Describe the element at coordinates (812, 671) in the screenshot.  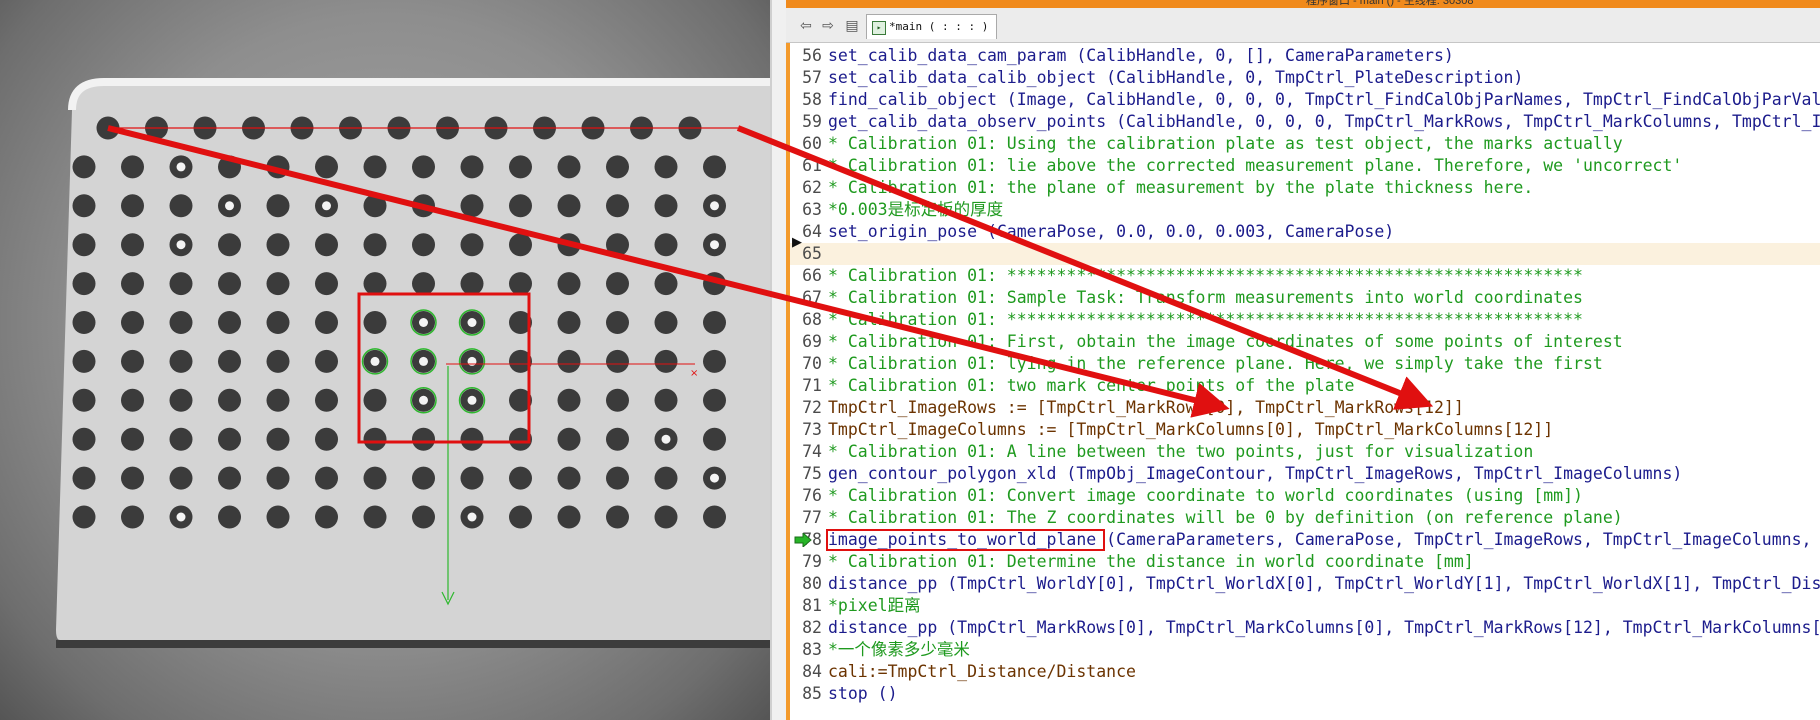
I see `line-number: 84` at that location.